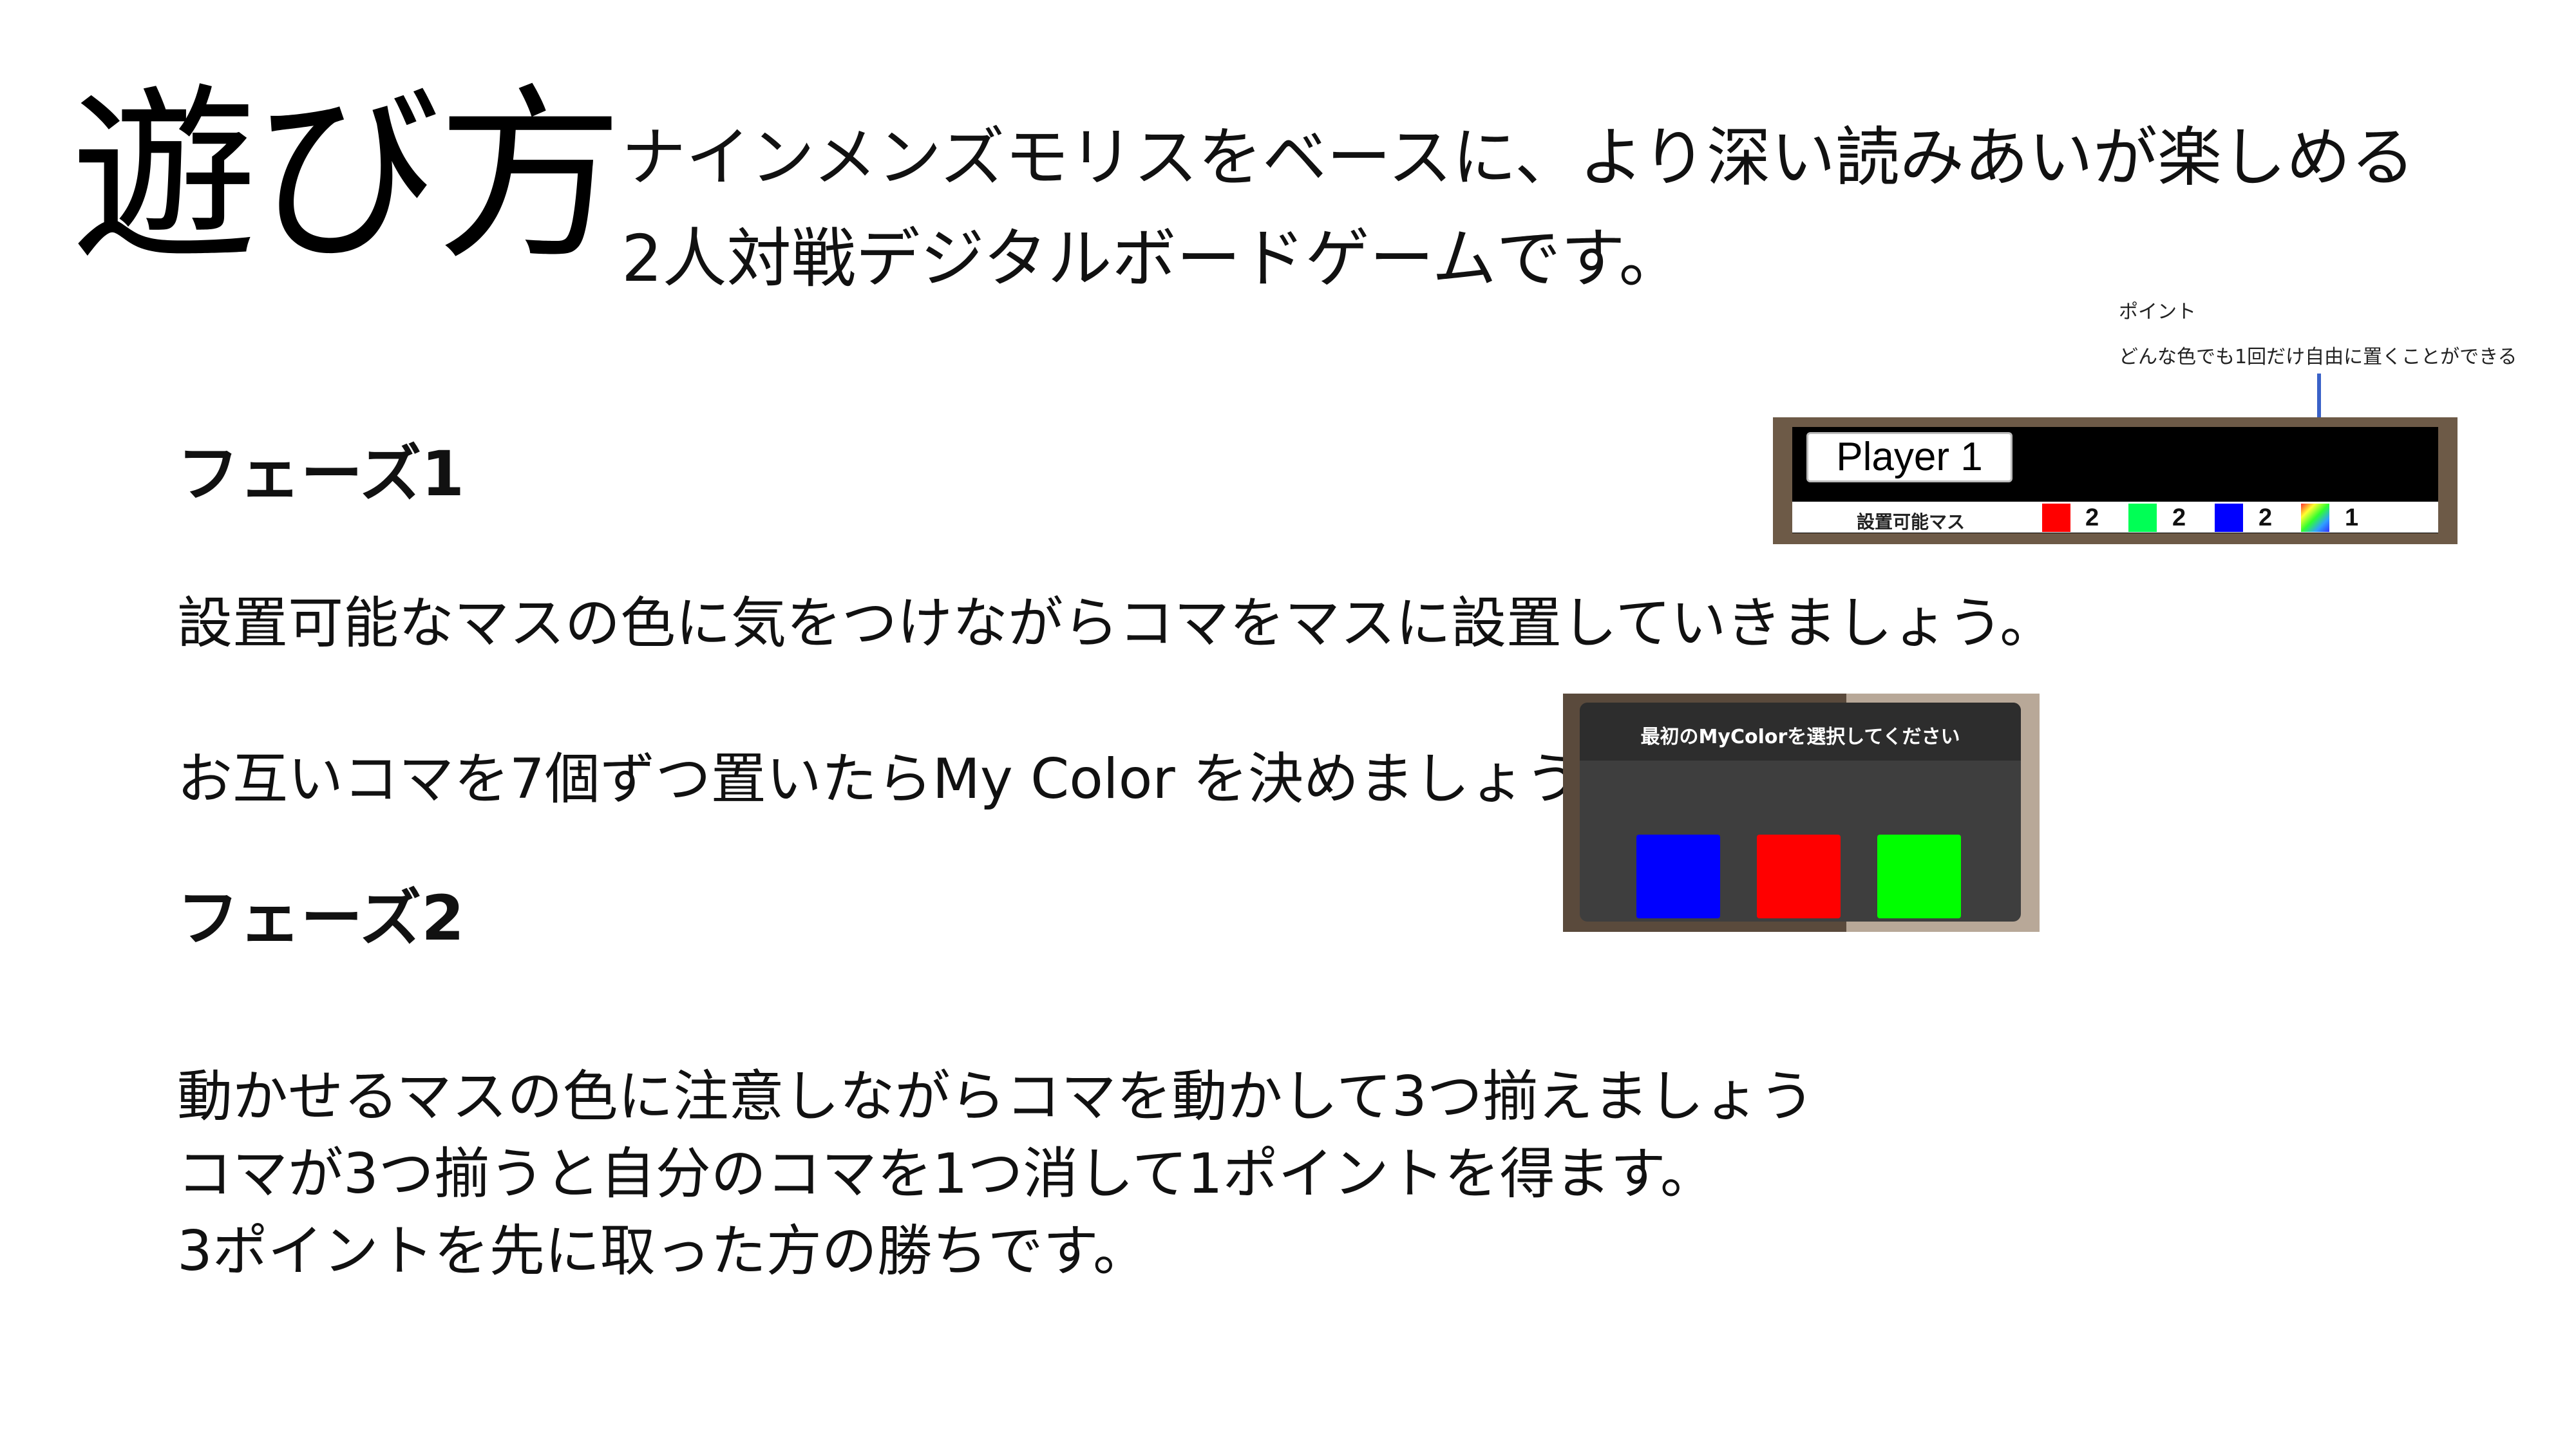 This screenshot has width=2576, height=1449. What do you see at coordinates (2056, 518) in the screenshot?
I see `red-swatch-icon` at bounding box center [2056, 518].